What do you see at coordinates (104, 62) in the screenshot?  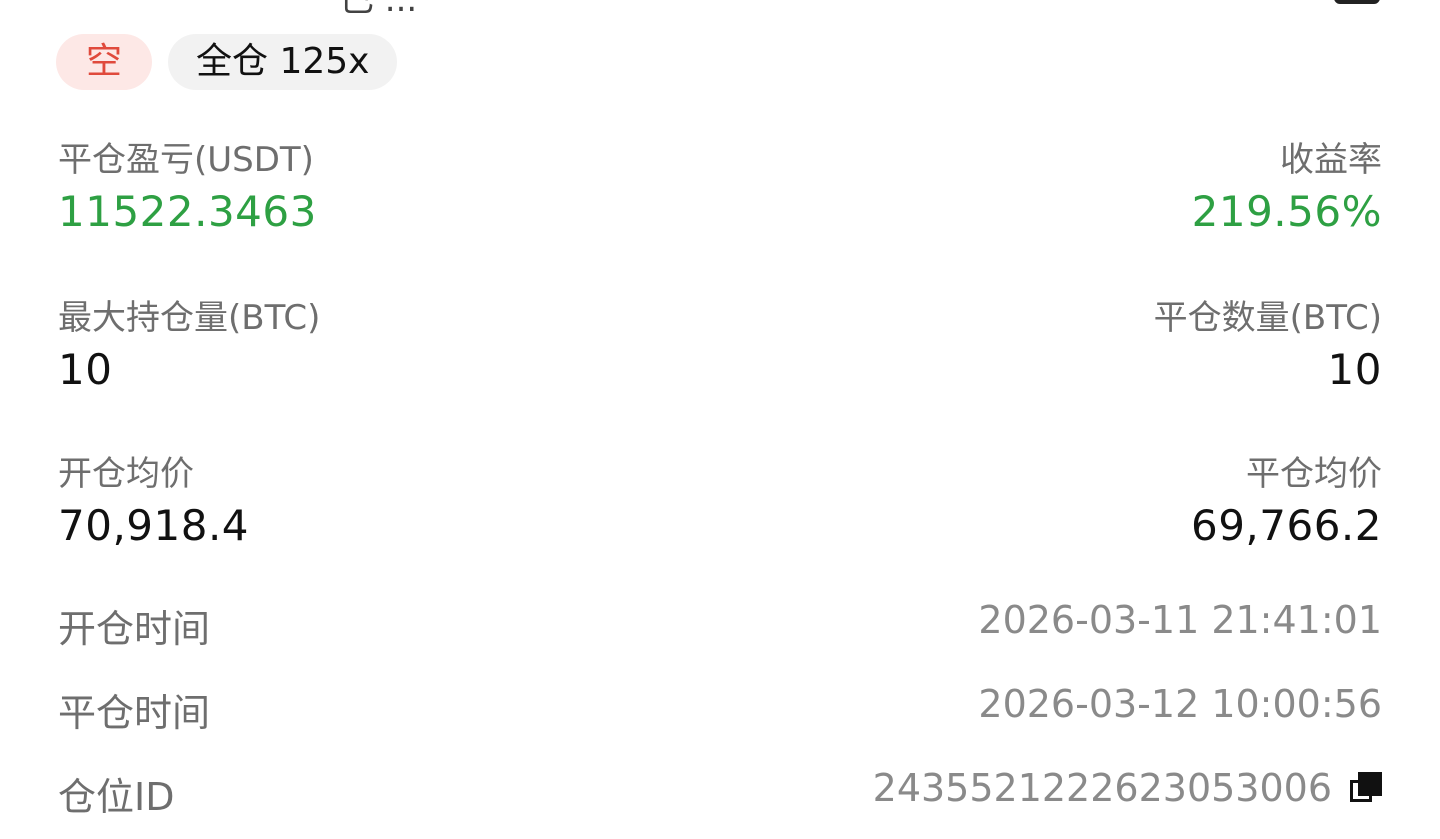 I see `side-badge: 空` at bounding box center [104, 62].